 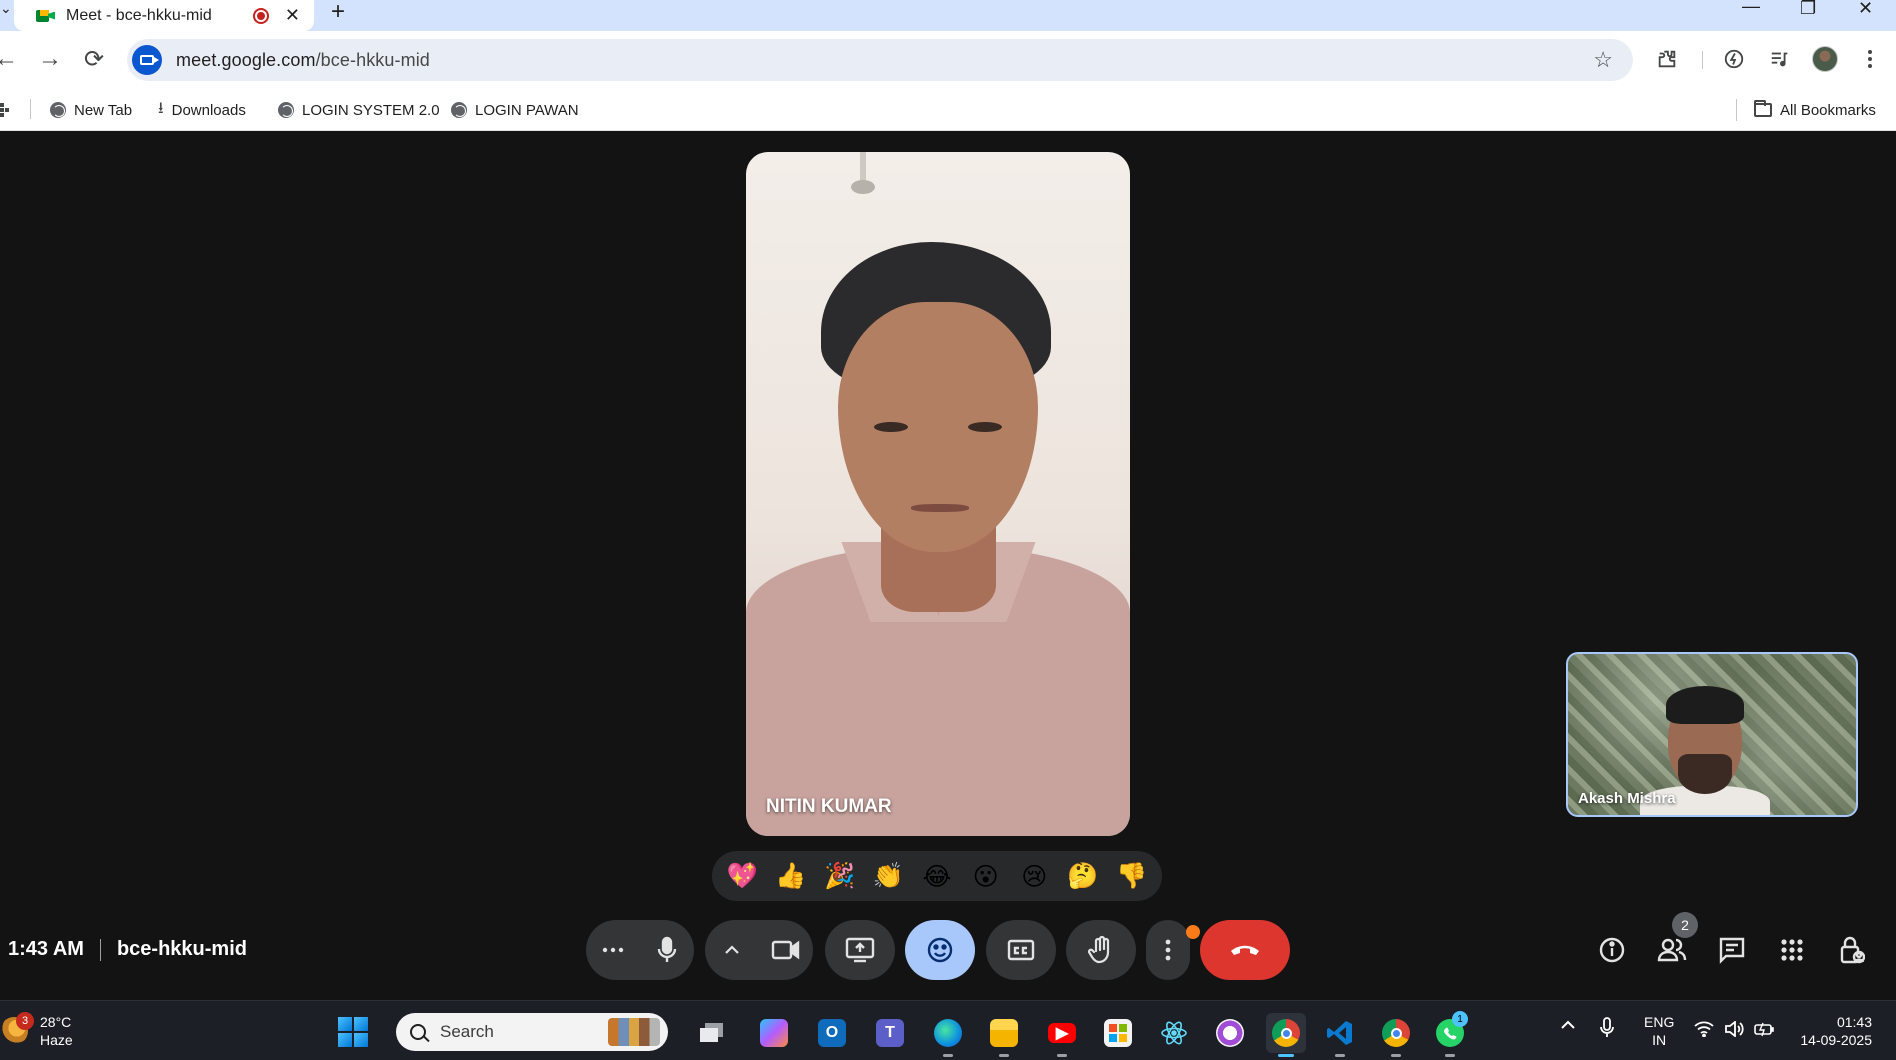 I want to click on audio-settings-button, so click(x=613, y=950).